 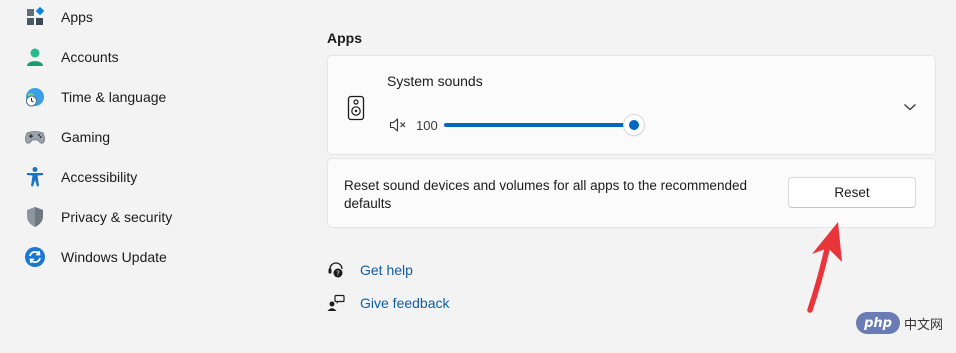 I want to click on accounts-icon, so click(x=35, y=57).